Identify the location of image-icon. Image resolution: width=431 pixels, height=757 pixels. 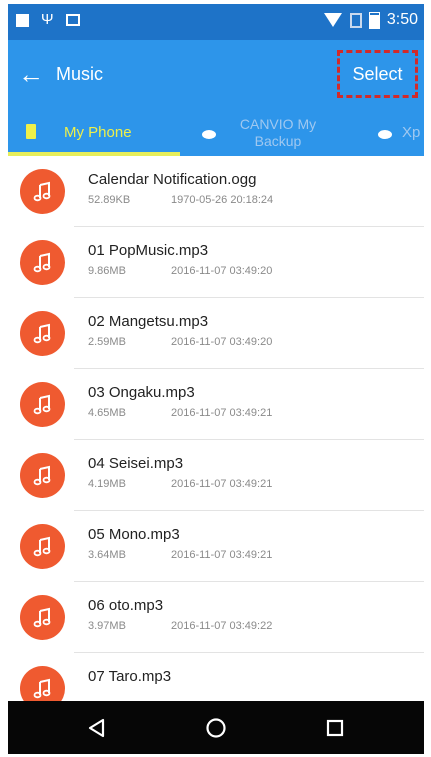
(72, 20).